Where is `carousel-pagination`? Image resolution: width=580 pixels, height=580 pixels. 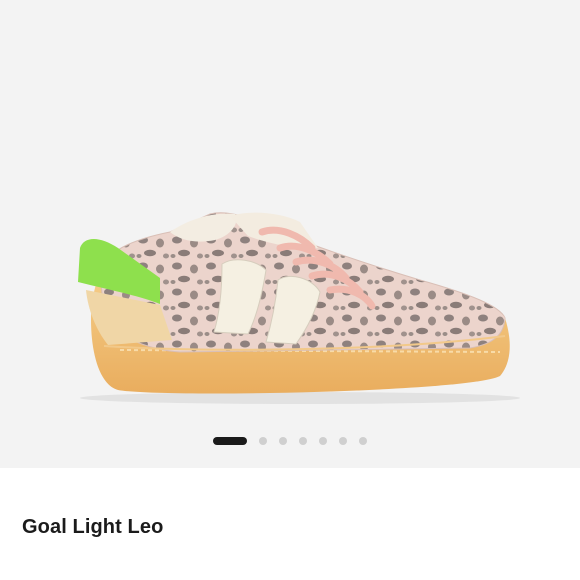
carousel-pagination is located at coordinates (290, 441).